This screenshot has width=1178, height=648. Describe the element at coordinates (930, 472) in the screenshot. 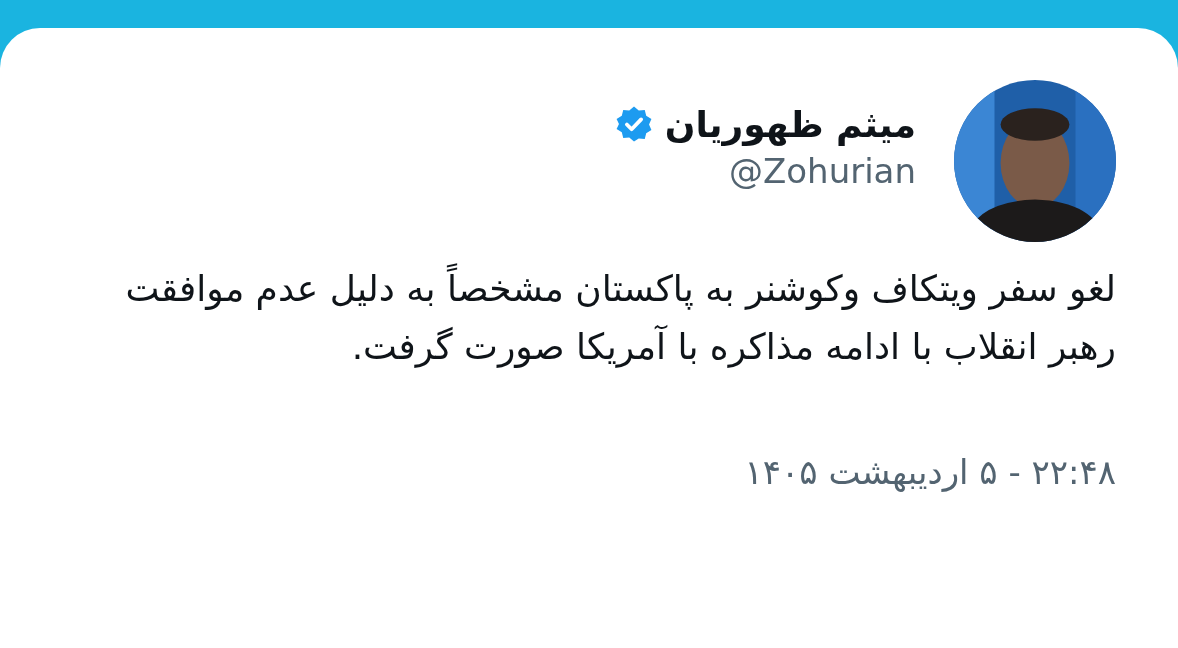

I see `timestamp: ۲۲:۴۸ - ۵ اردیبهشت ۱۴۰۵` at that location.